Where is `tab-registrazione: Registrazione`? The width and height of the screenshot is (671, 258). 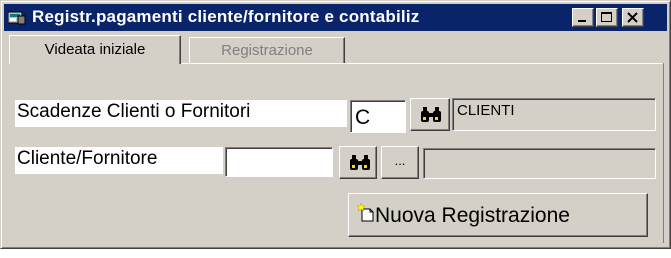
tab-registrazione: Registrazione is located at coordinates (267, 50).